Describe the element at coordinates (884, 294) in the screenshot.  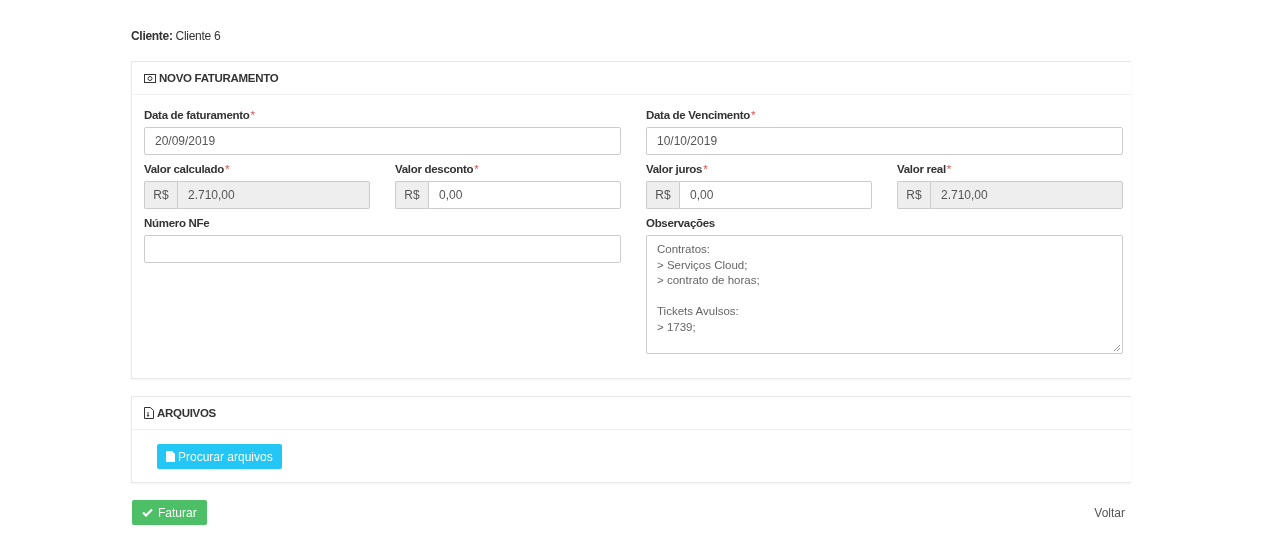
I see `observations-field: Contratos: > Serviços Cloud; > contrato de horas; Tickets Avulsos: > 1739;` at that location.